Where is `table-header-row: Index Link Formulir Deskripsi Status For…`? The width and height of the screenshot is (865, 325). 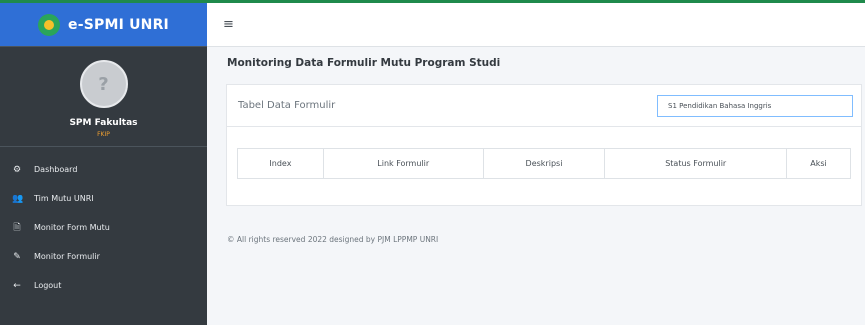
table-header-row: Index Link Formulir Deskripsi Status For… is located at coordinates (544, 163).